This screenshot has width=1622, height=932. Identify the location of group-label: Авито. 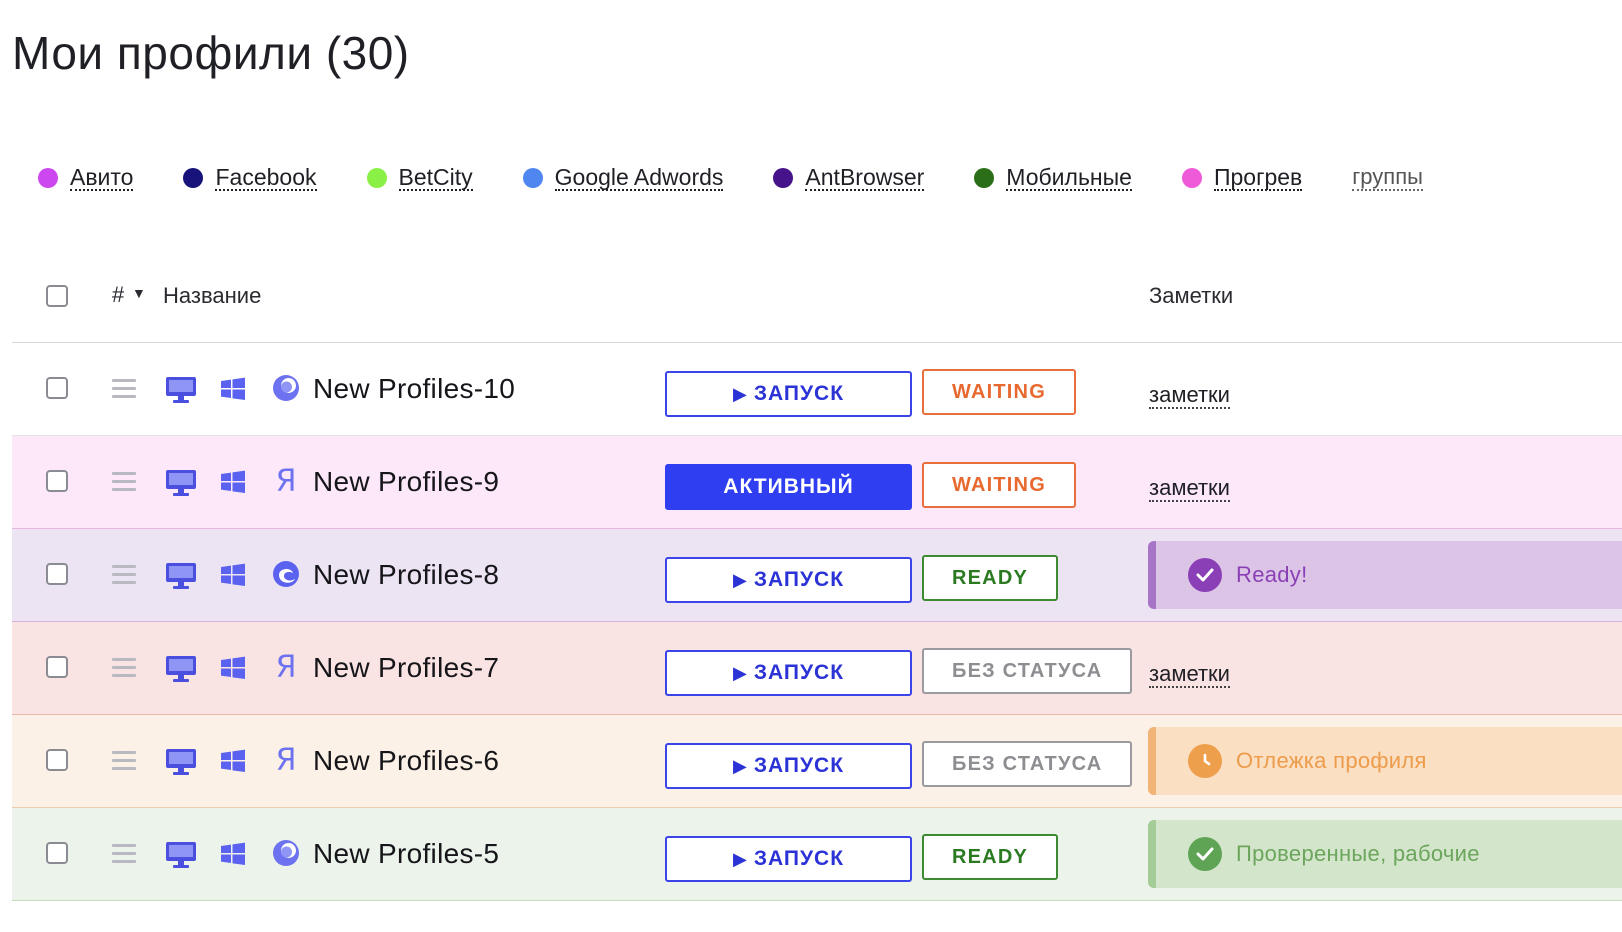
(102, 177).